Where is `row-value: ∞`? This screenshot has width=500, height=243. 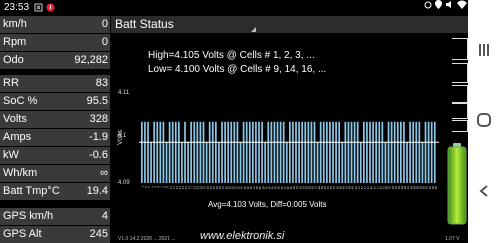 row-value: ∞ is located at coordinates (104, 173).